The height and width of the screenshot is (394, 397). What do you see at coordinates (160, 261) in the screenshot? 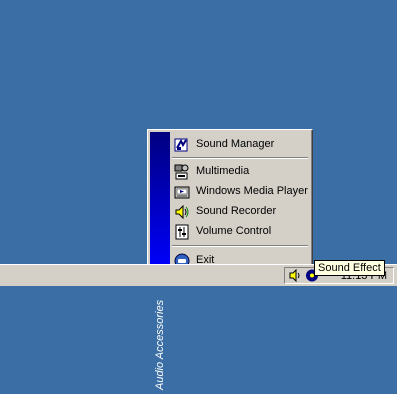
I see `menu-banner: Audio Accessories` at bounding box center [160, 261].